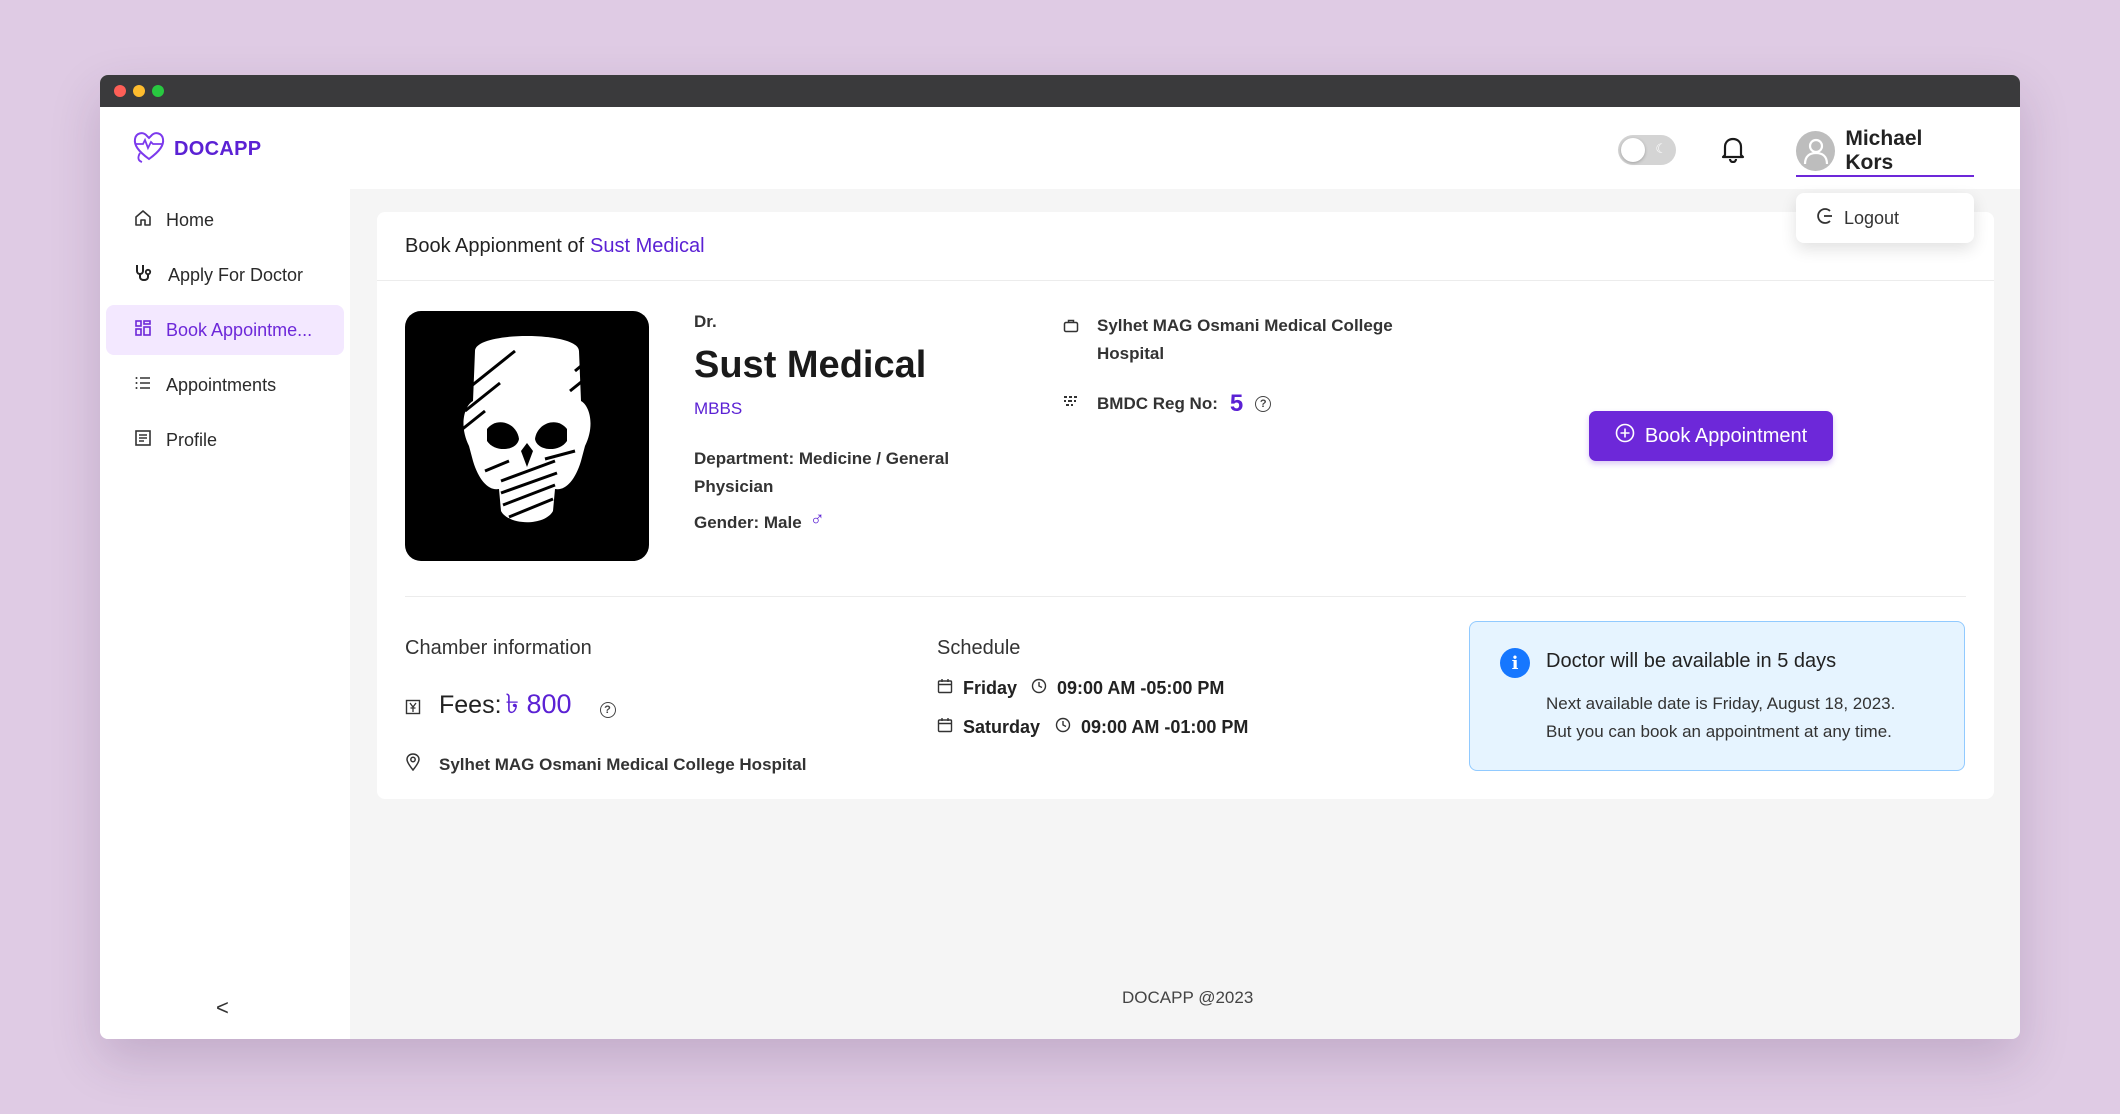  What do you see at coordinates (120, 91) in the screenshot?
I see `close-window-button` at bounding box center [120, 91].